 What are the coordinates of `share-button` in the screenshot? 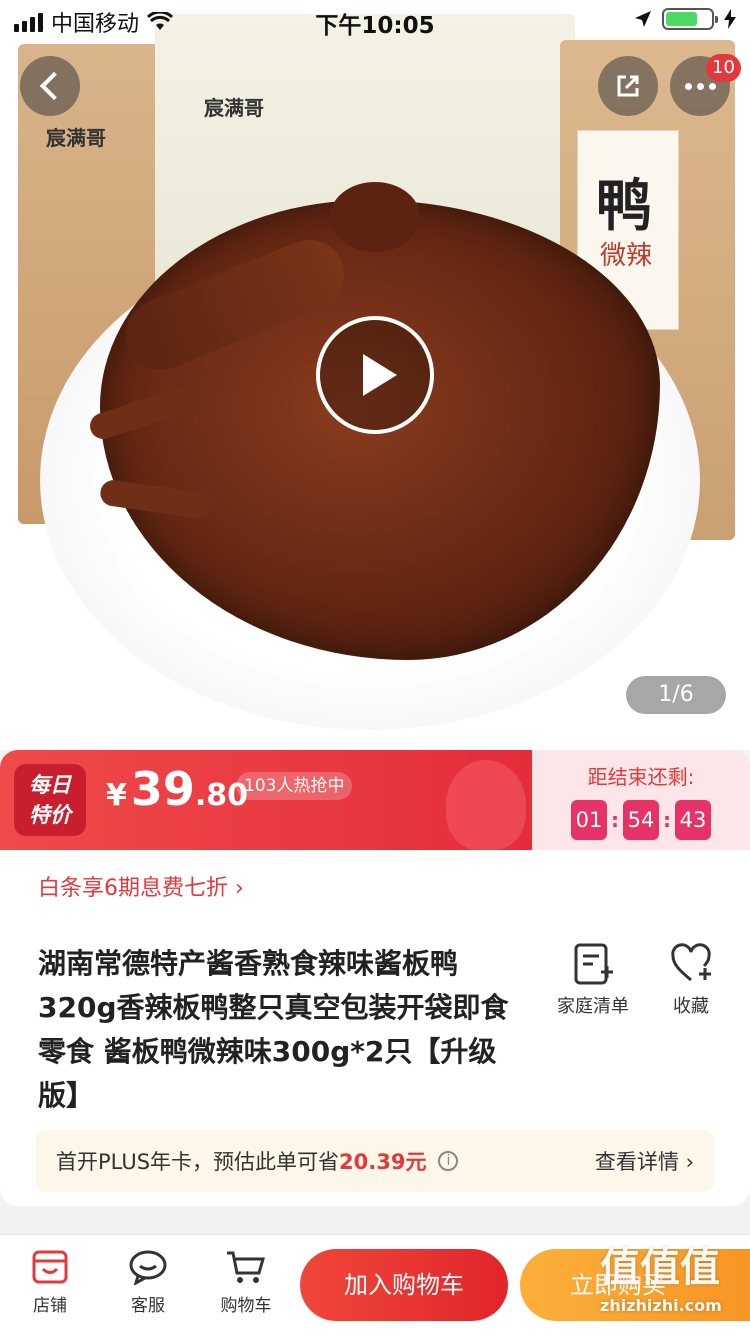 It's located at (628, 86).